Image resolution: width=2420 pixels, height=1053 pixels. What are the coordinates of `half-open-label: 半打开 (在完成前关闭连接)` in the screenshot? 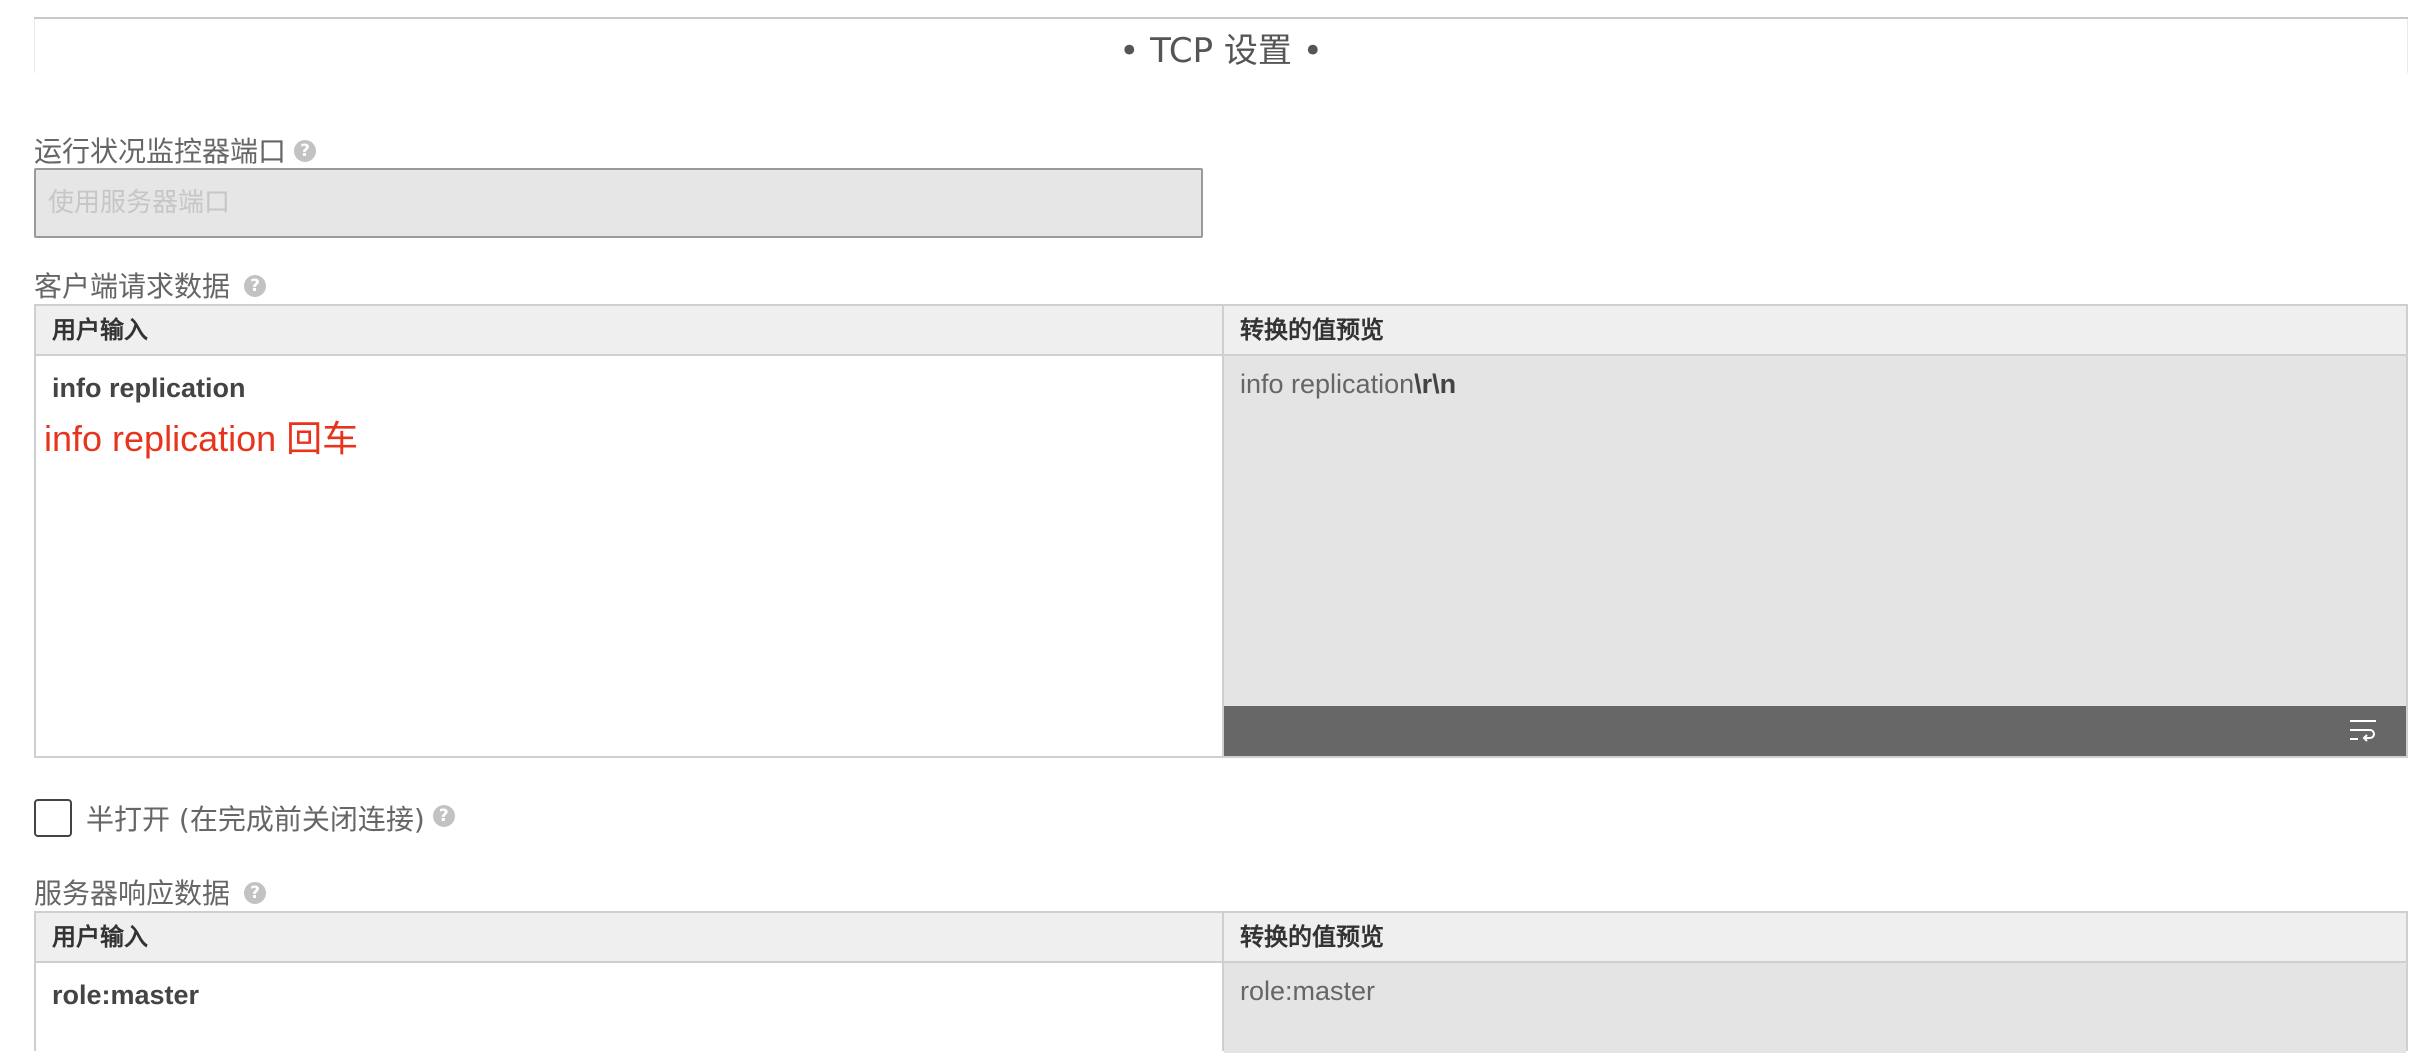 It's located at (255, 819).